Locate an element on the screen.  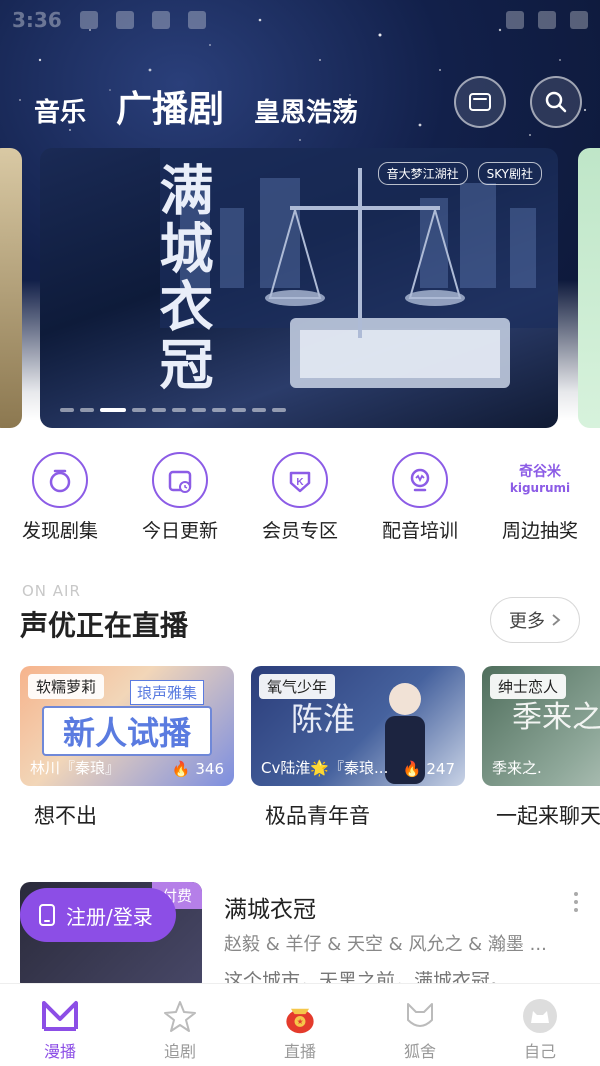
tab-huangen: 皇恩浩荡 is located at coordinates (306, 110).